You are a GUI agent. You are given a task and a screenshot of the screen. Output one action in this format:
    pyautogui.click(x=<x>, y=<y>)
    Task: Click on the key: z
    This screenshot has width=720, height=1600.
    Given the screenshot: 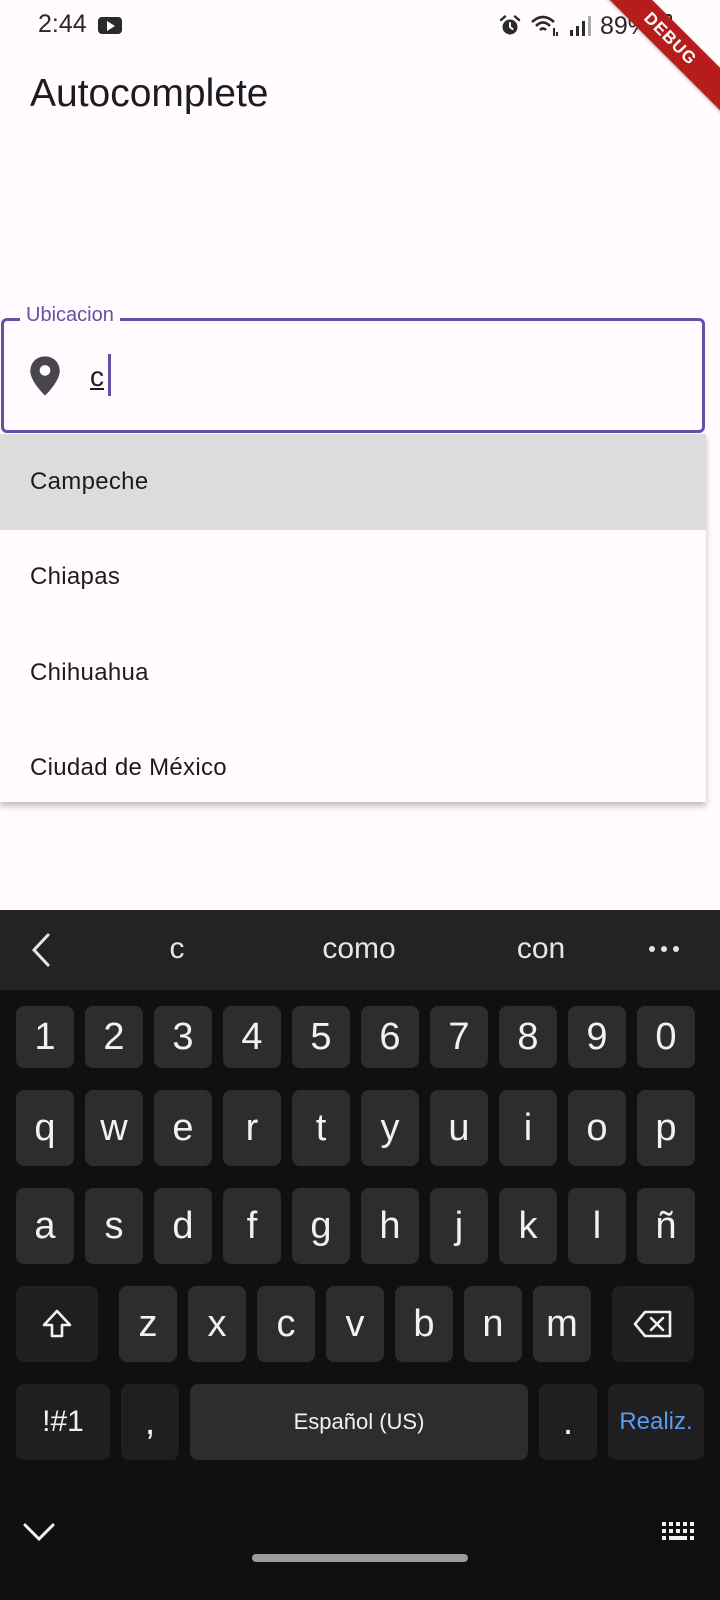 What is the action you would take?
    pyautogui.click(x=148, y=1324)
    